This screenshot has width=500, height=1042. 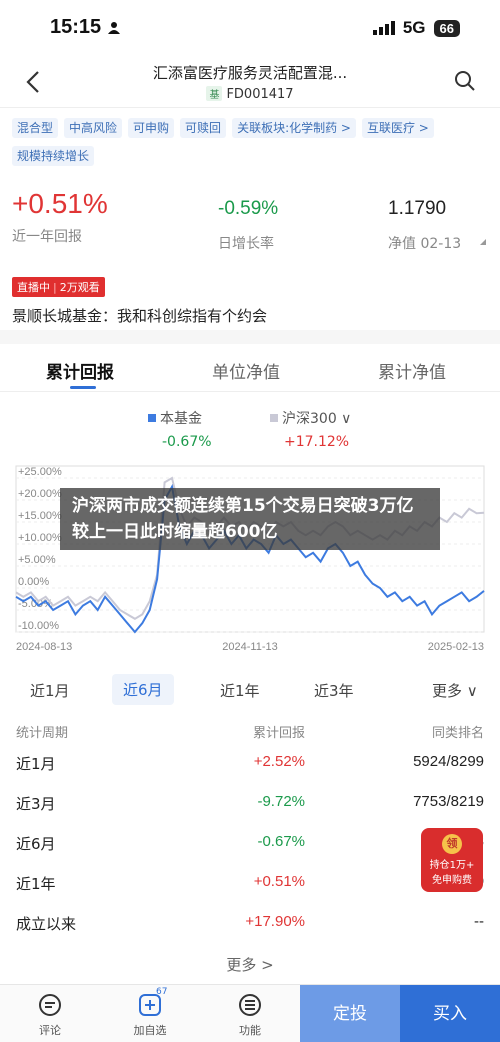 What do you see at coordinates (414, 27) in the screenshot?
I see `network-type: 5G` at bounding box center [414, 27].